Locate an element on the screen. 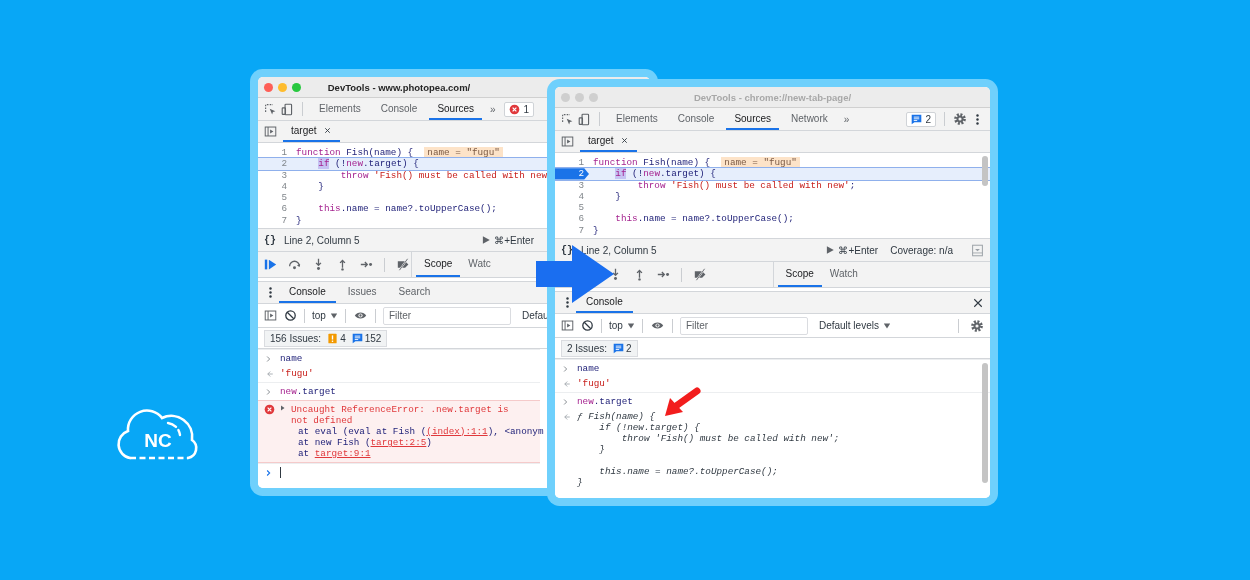 The width and height of the screenshot is (1250, 580). issue-counter-button: 2 is located at coordinates (921, 119).